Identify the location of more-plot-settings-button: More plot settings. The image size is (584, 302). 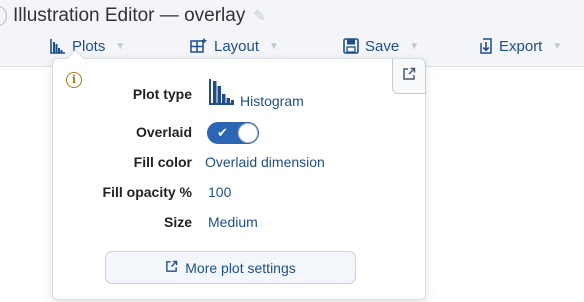
(230, 267).